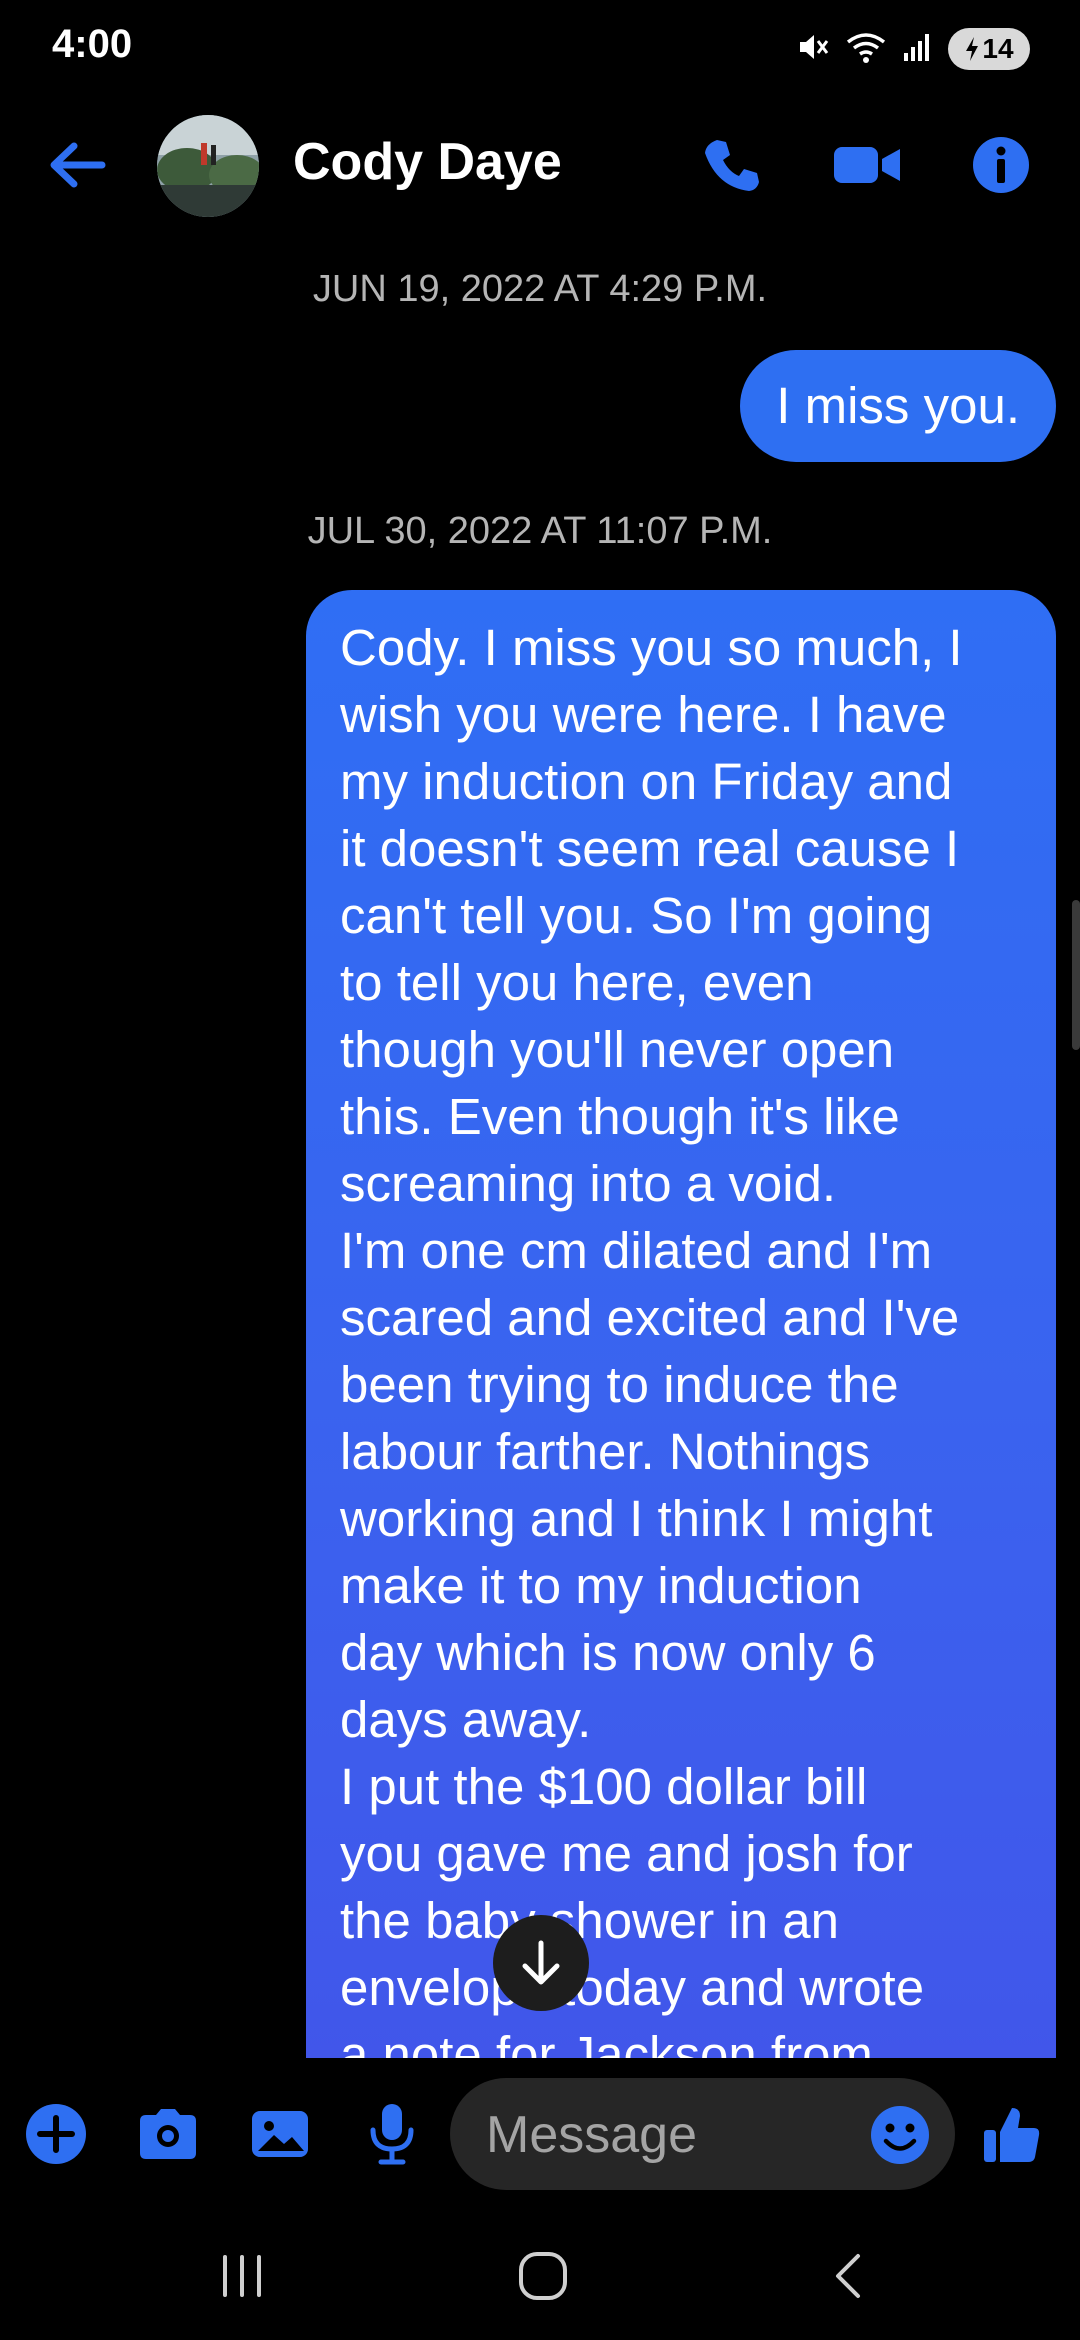 The width and height of the screenshot is (1080, 2340). Describe the element at coordinates (867, 165) in the screenshot. I see `video-call-icon` at that location.